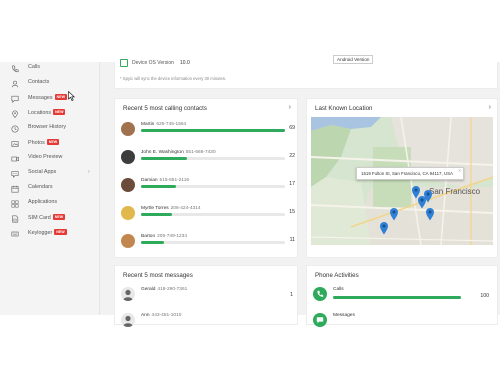 The image size is (500, 375). Describe the element at coordinates (455, 191) in the screenshot. I see `map-city-label: San Francisco` at that location.